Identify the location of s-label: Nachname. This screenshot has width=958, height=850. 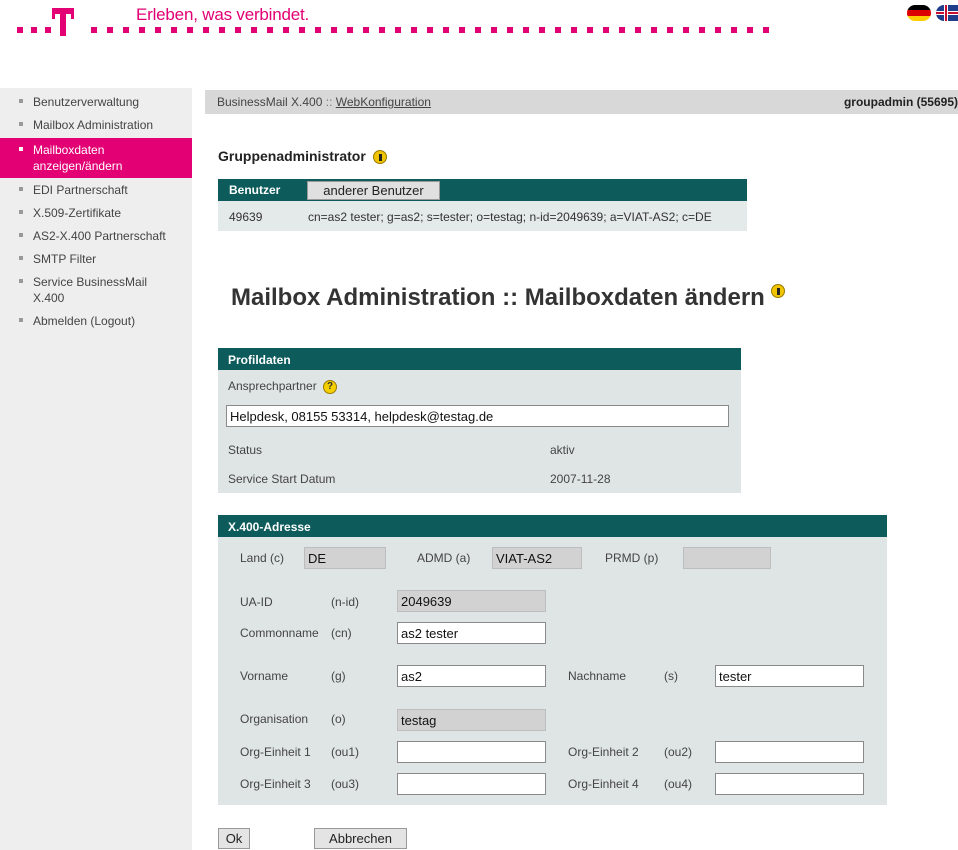
(597, 676).